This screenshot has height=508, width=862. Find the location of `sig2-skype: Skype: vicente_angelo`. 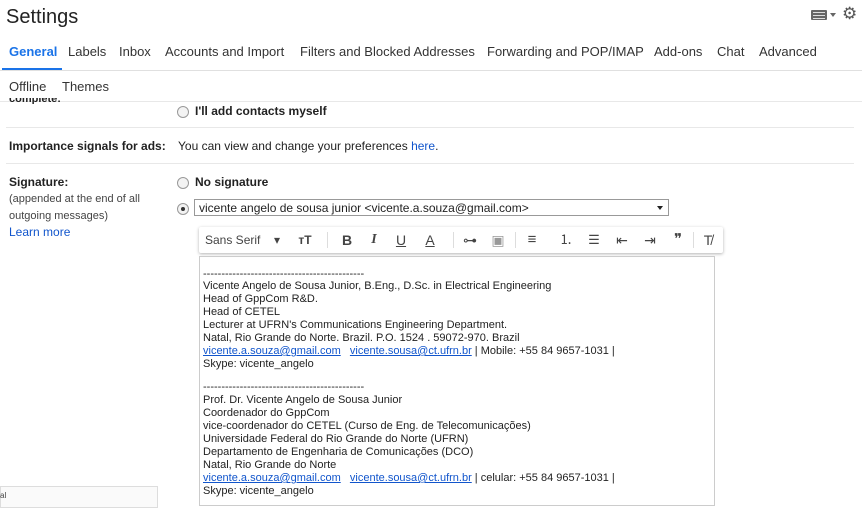

sig2-skype: Skype: vicente_angelo is located at coordinates (258, 491).